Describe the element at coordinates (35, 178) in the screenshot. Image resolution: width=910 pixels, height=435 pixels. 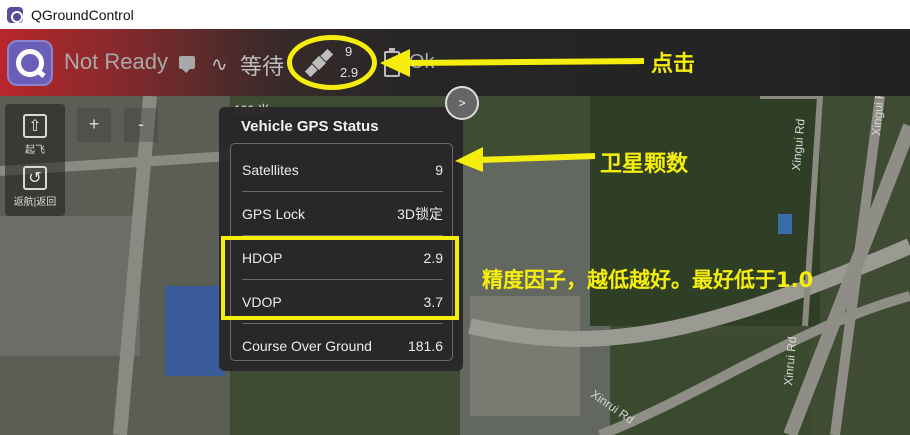
I see `return-icon: ↺` at that location.